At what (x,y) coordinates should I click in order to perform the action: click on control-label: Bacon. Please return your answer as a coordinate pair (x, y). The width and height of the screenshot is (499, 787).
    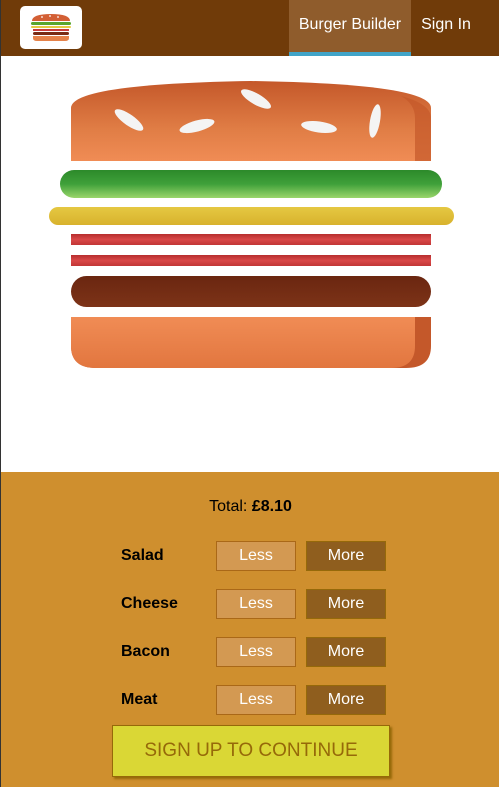
    Looking at the image, I should click on (145, 651).